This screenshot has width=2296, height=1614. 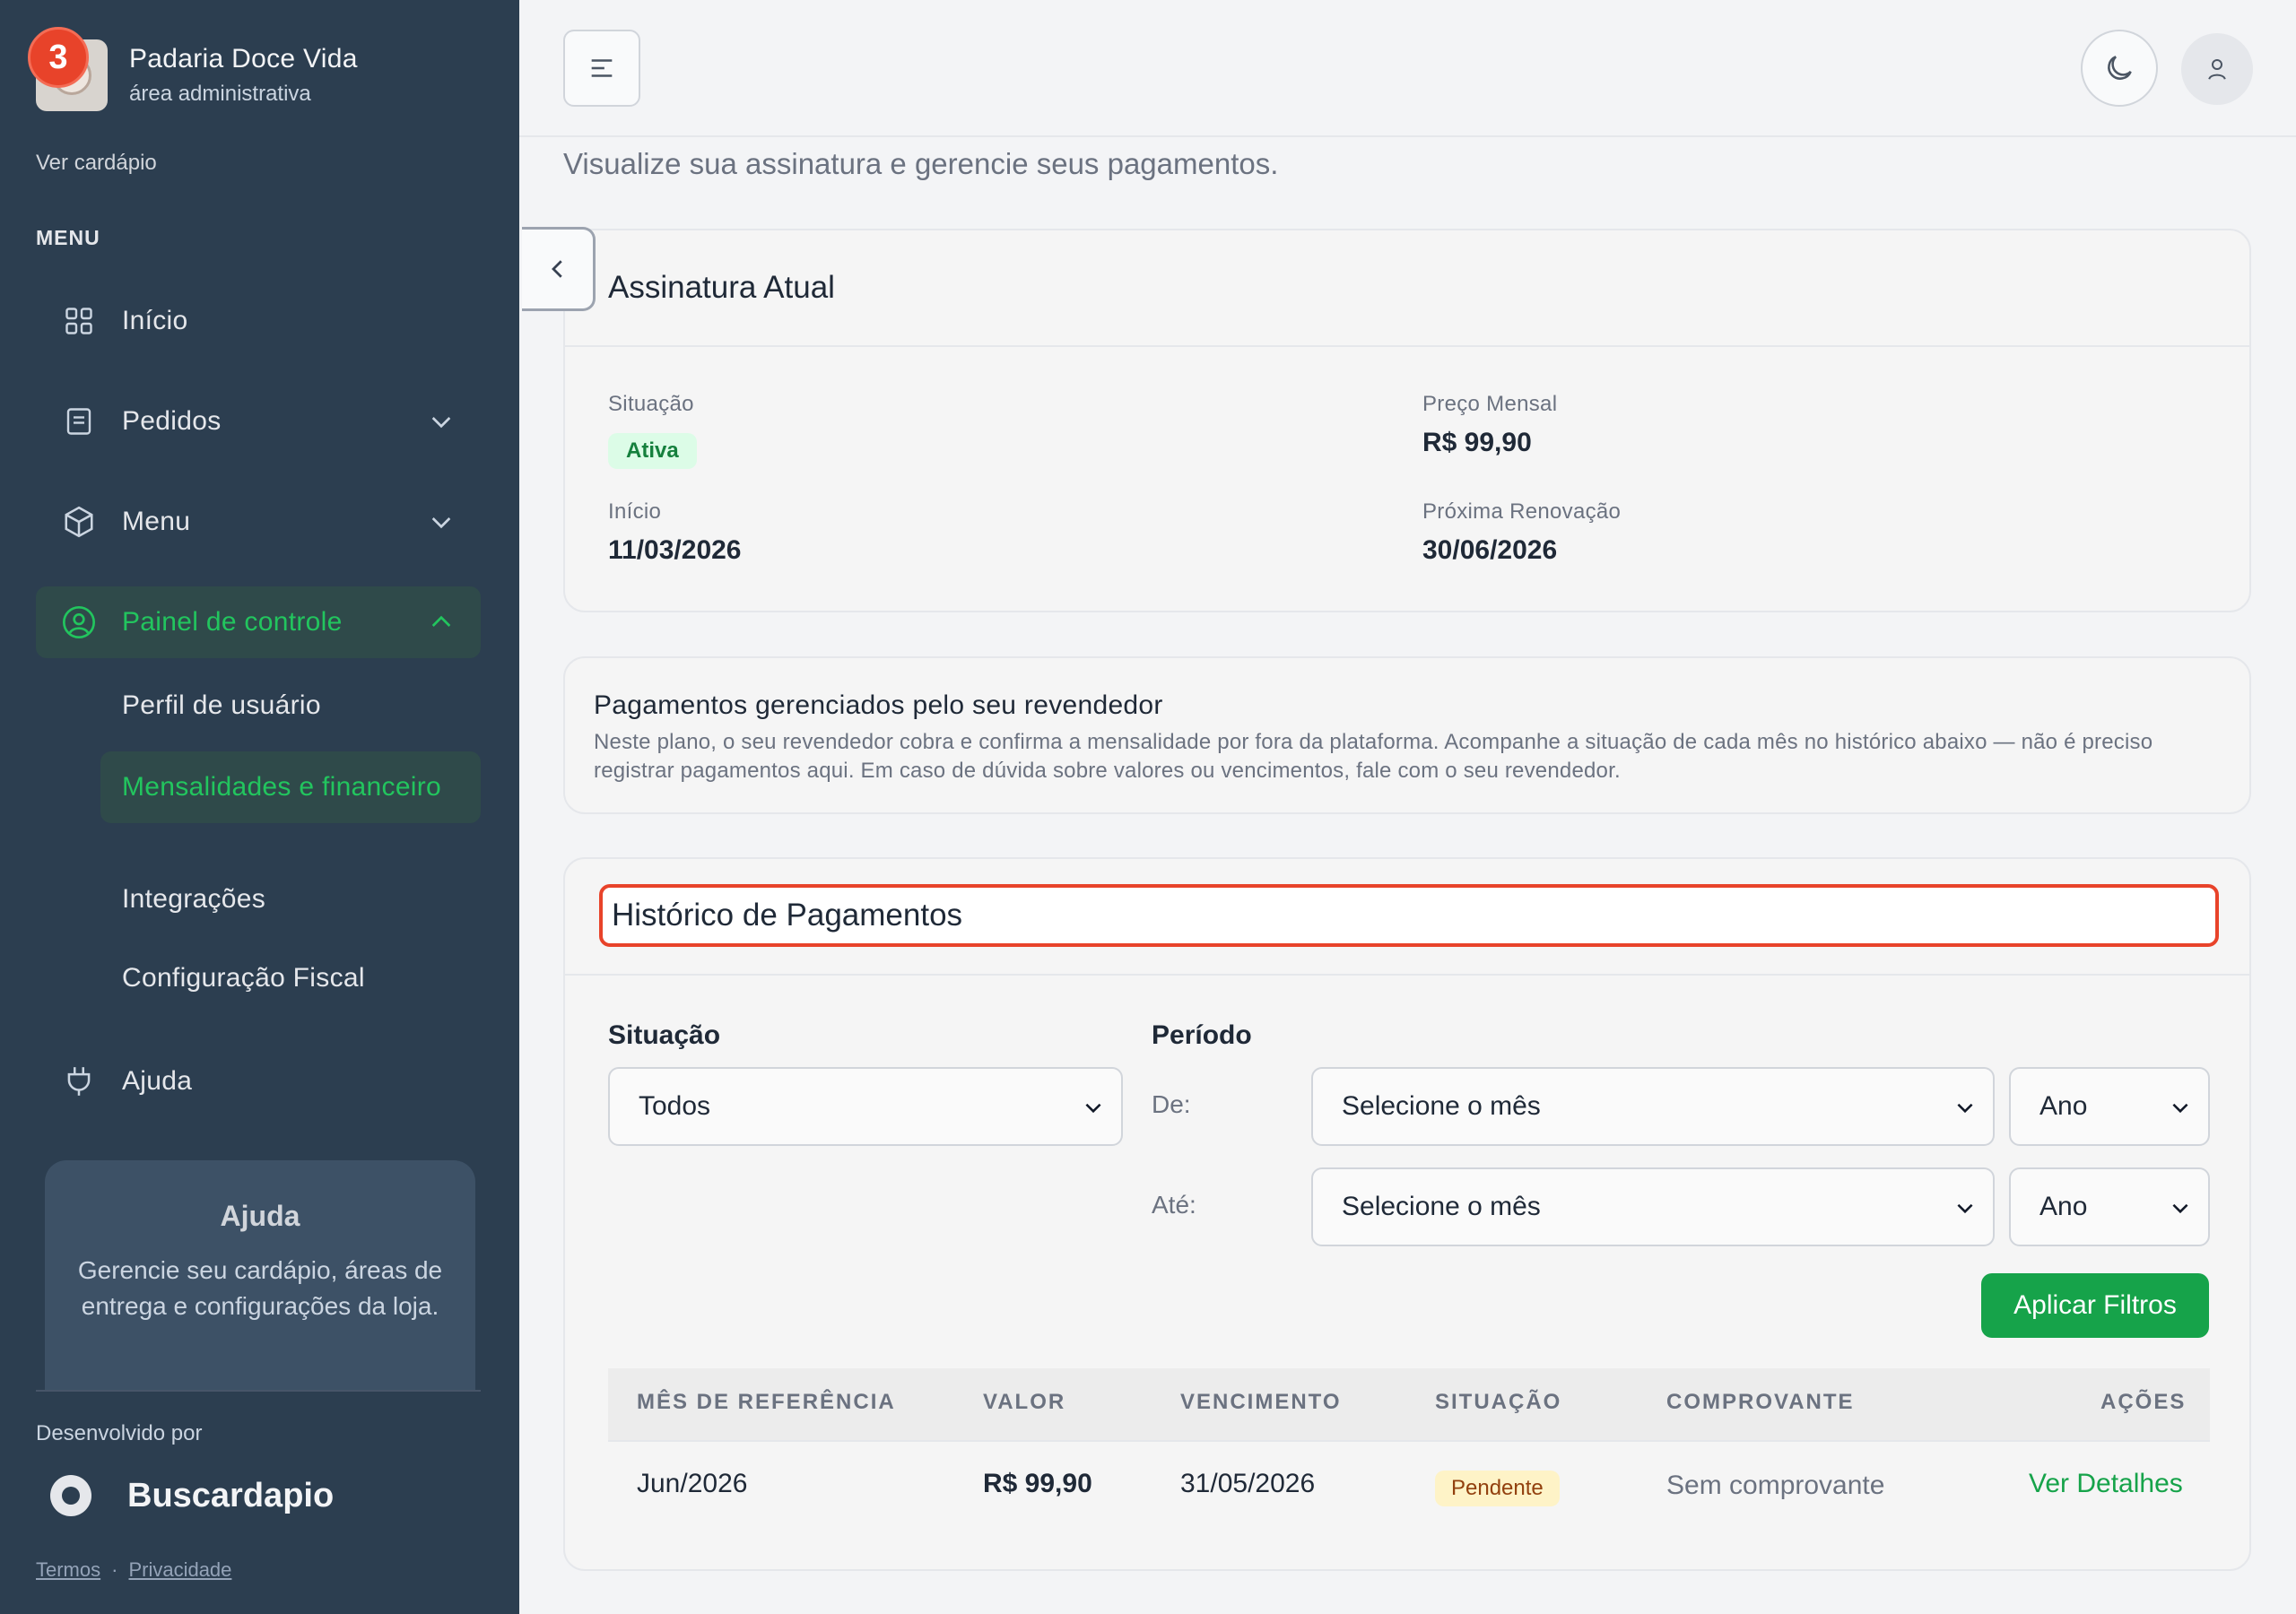 I want to click on sidebar-item-painel: Painel de controle, so click(x=258, y=622).